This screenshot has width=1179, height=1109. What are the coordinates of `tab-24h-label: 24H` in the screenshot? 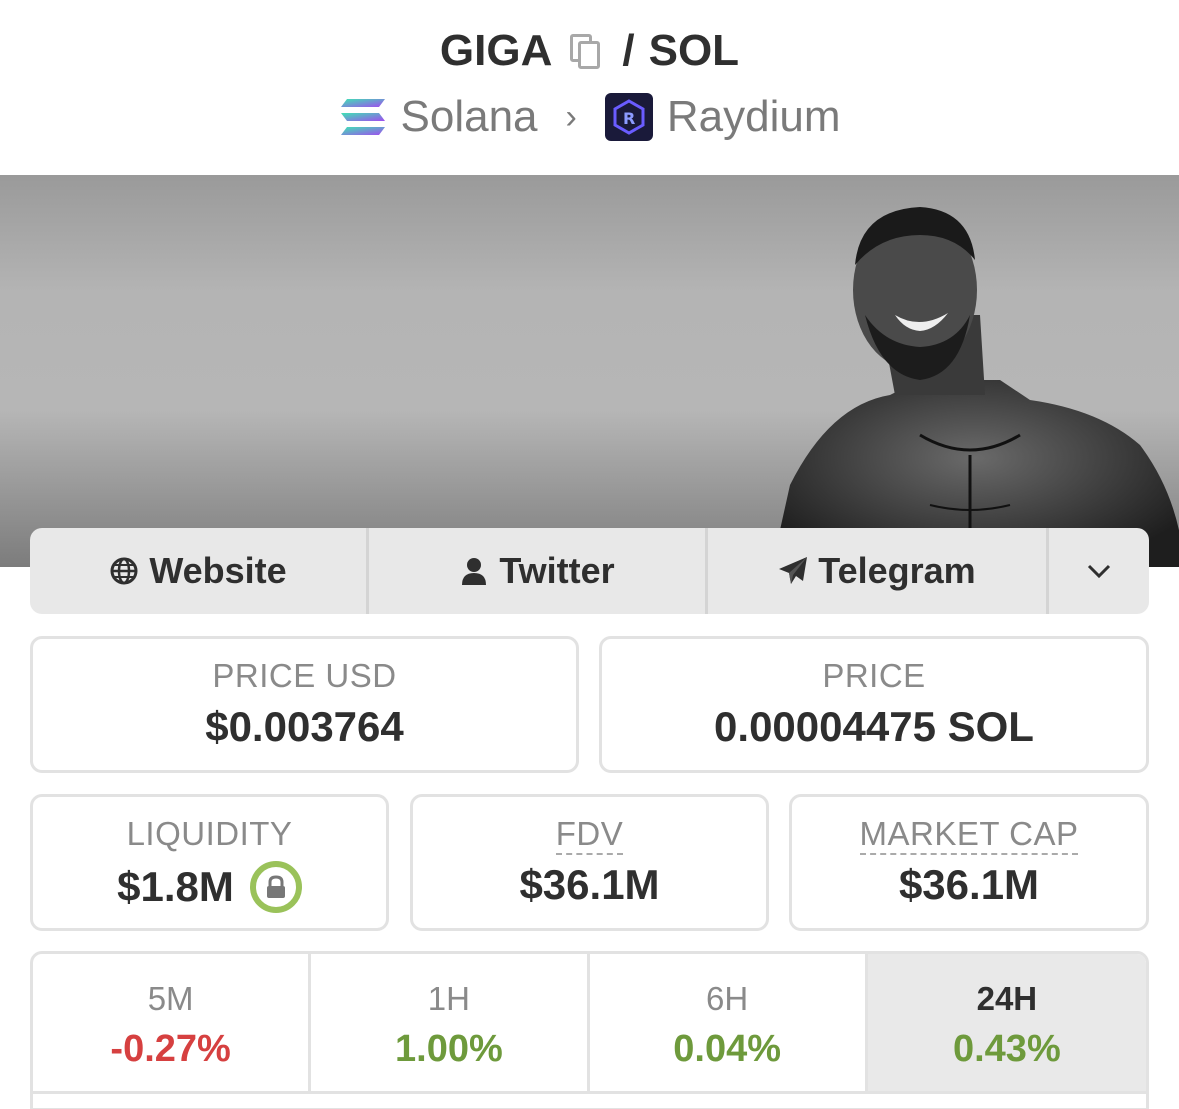 It's located at (1007, 998).